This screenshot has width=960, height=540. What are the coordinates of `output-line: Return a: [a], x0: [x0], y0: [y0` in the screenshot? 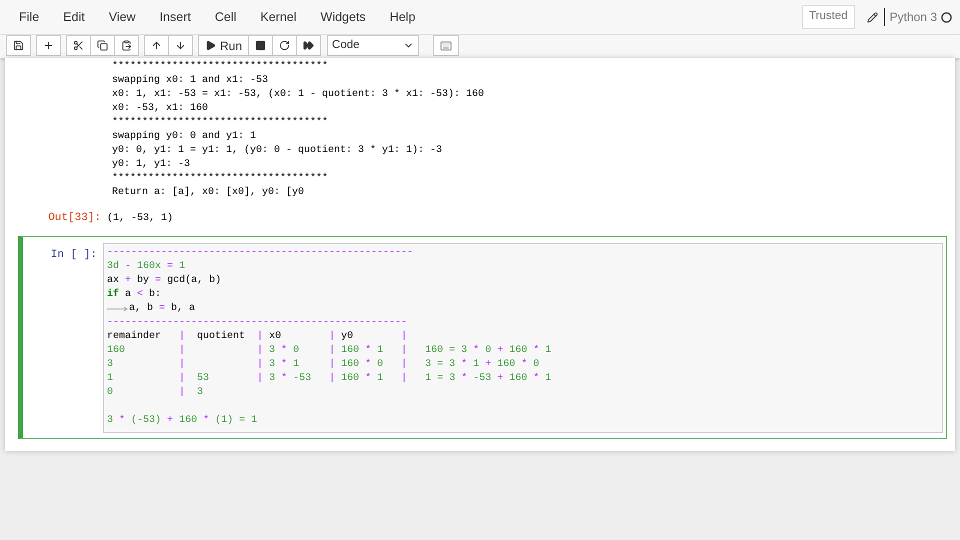 It's located at (208, 193).